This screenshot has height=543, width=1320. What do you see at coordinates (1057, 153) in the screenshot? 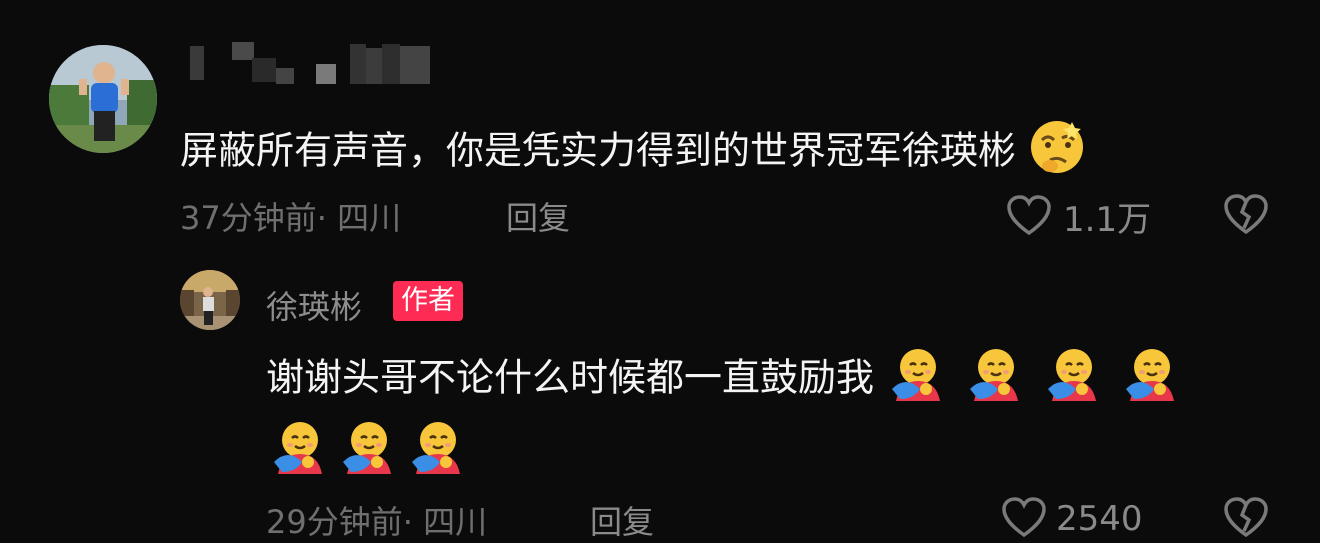
I see `thinking-face-emoji` at bounding box center [1057, 153].